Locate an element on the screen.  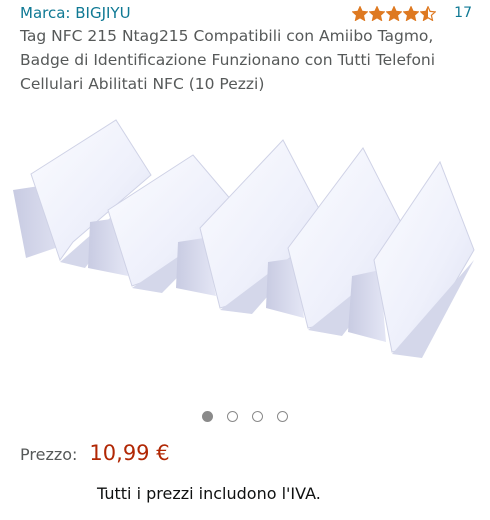
price-value: 10,99 € is located at coordinates (129, 453).